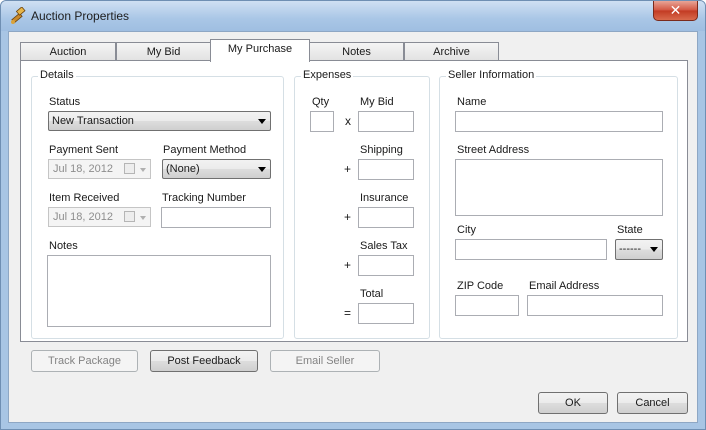 This screenshot has height=430, width=706. I want to click on street-address-textarea, so click(559, 187).